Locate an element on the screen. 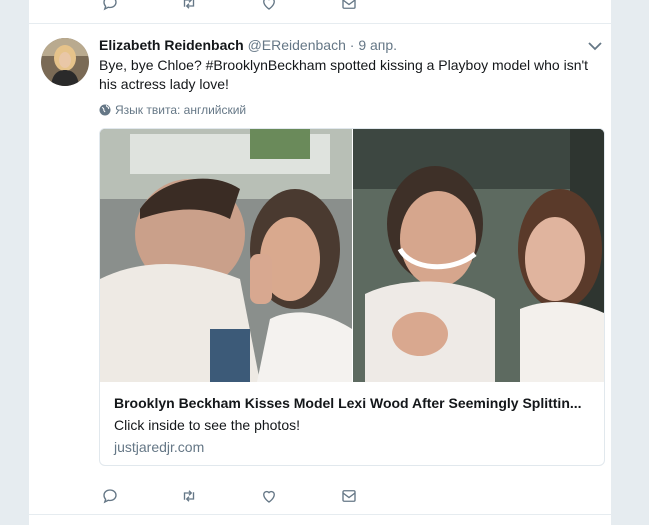 The width and height of the screenshot is (649, 525). reply-button is located at coordinates (110, 496).